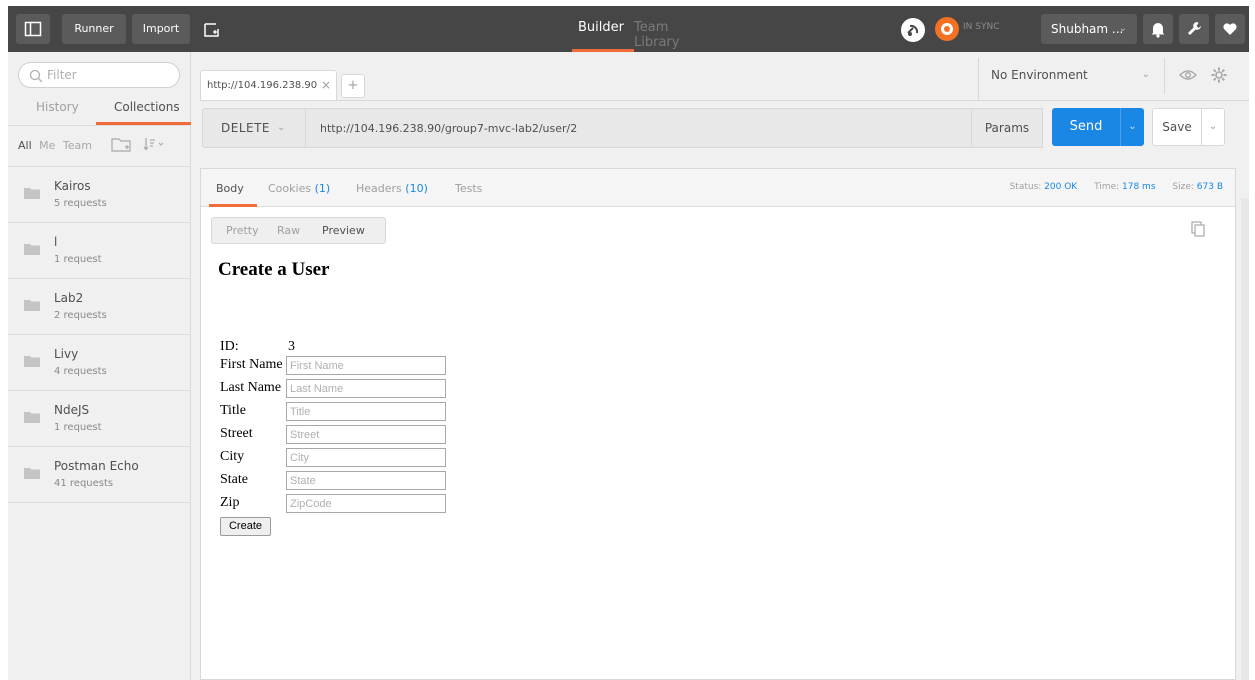  Describe the element at coordinates (1177, 127) in the screenshot. I see `save-button: Save` at that location.